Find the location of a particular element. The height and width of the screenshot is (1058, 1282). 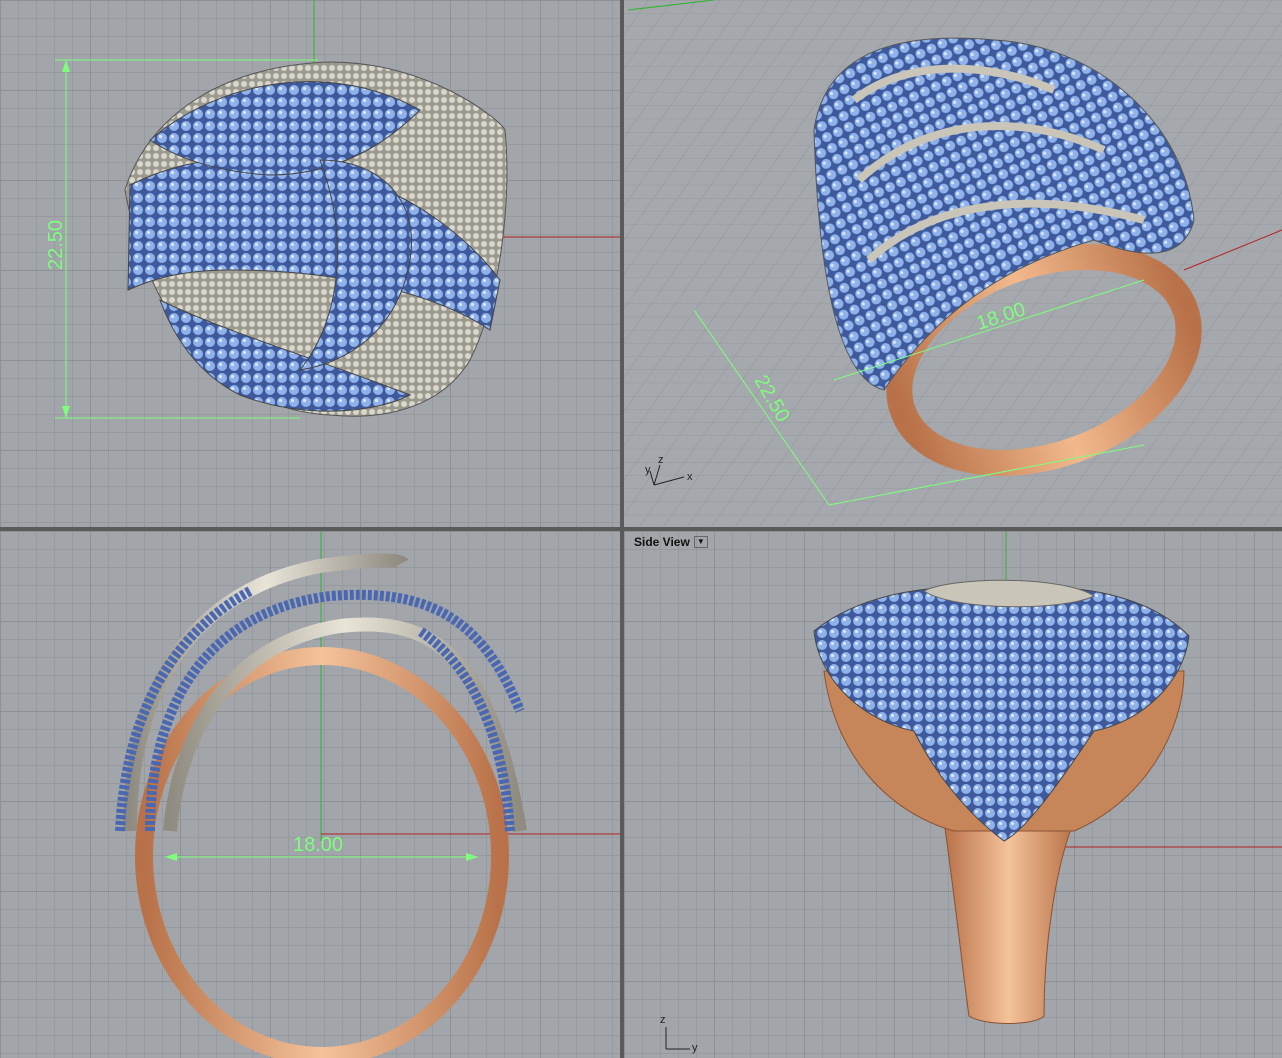

diameter-dimension-label-front: 18.00 is located at coordinates (318, 845).